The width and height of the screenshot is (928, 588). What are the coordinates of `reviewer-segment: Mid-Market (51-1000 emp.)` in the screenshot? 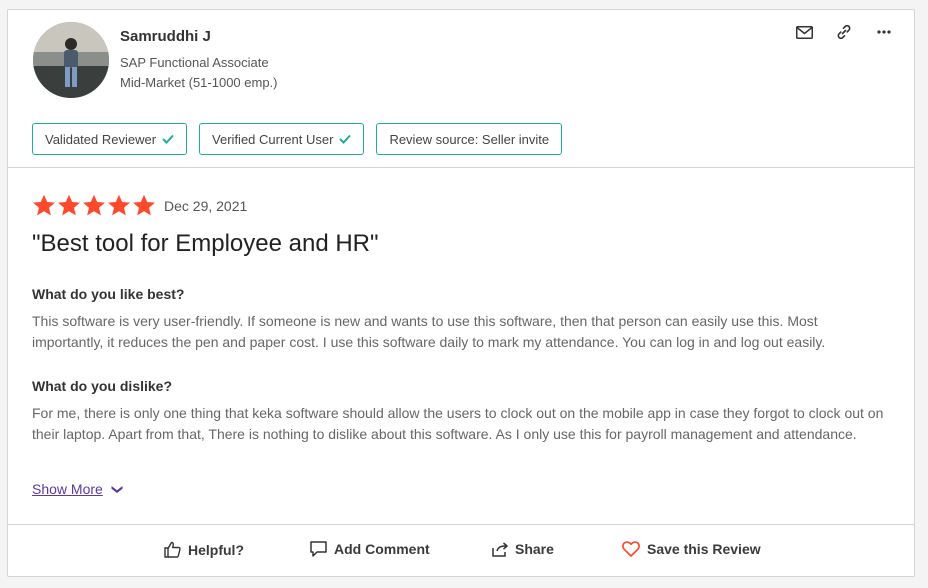 It's located at (199, 82).